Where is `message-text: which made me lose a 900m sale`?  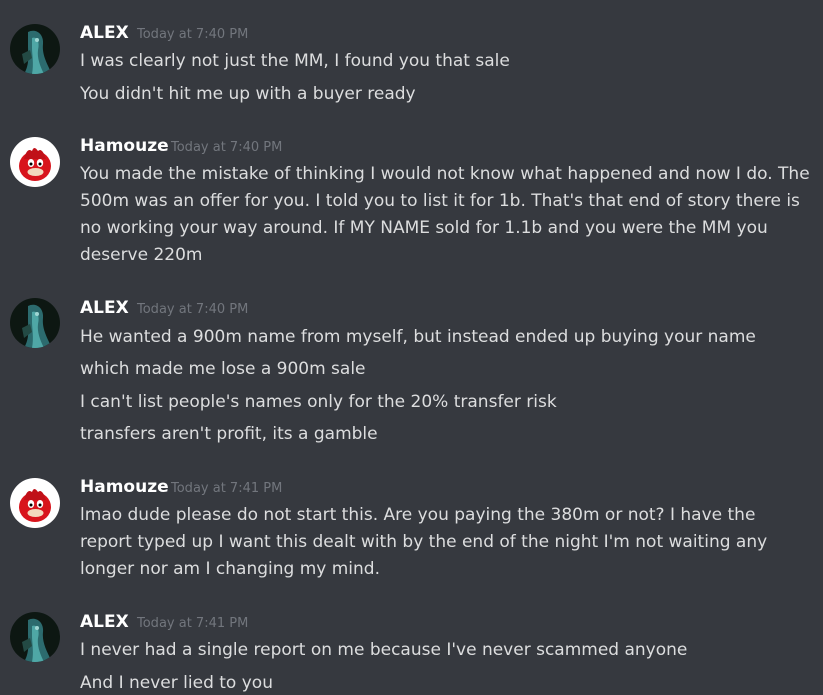
message-text: which made me lose a 900m sale is located at coordinates (223, 369).